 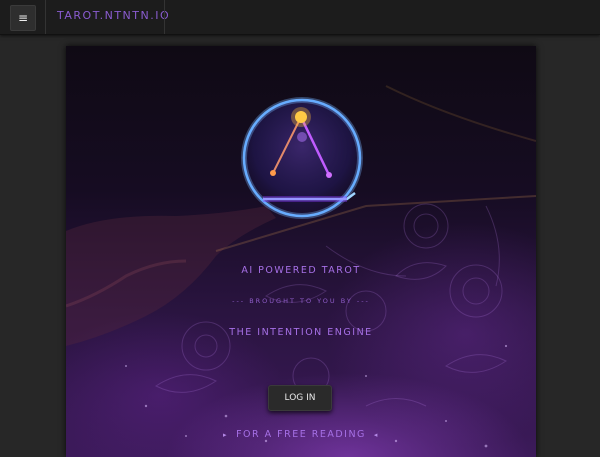 What do you see at coordinates (301, 332) in the screenshot?
I see `engine-name: THE INTENTION ENGINE` at bounding box center [301, 332].